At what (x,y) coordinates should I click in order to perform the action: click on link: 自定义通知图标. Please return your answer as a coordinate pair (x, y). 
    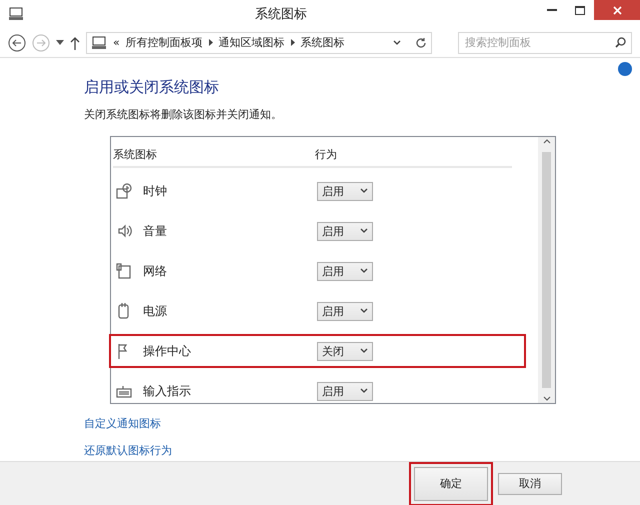
    Looking at the image, I should click on (358, 423).